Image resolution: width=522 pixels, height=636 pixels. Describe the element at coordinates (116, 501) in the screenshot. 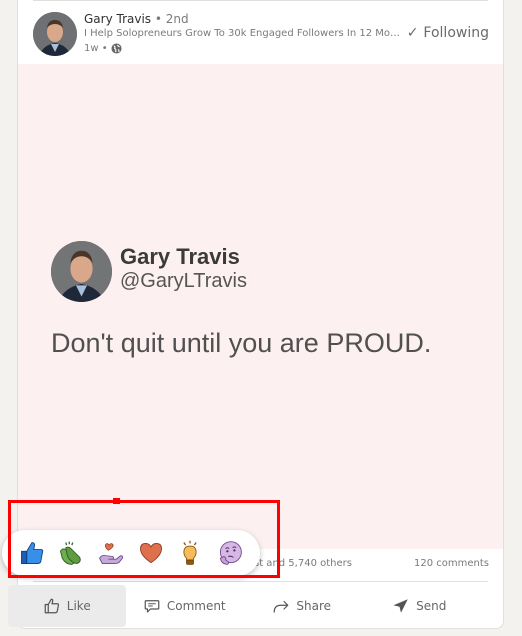

I see `annotation-handle` at that location.